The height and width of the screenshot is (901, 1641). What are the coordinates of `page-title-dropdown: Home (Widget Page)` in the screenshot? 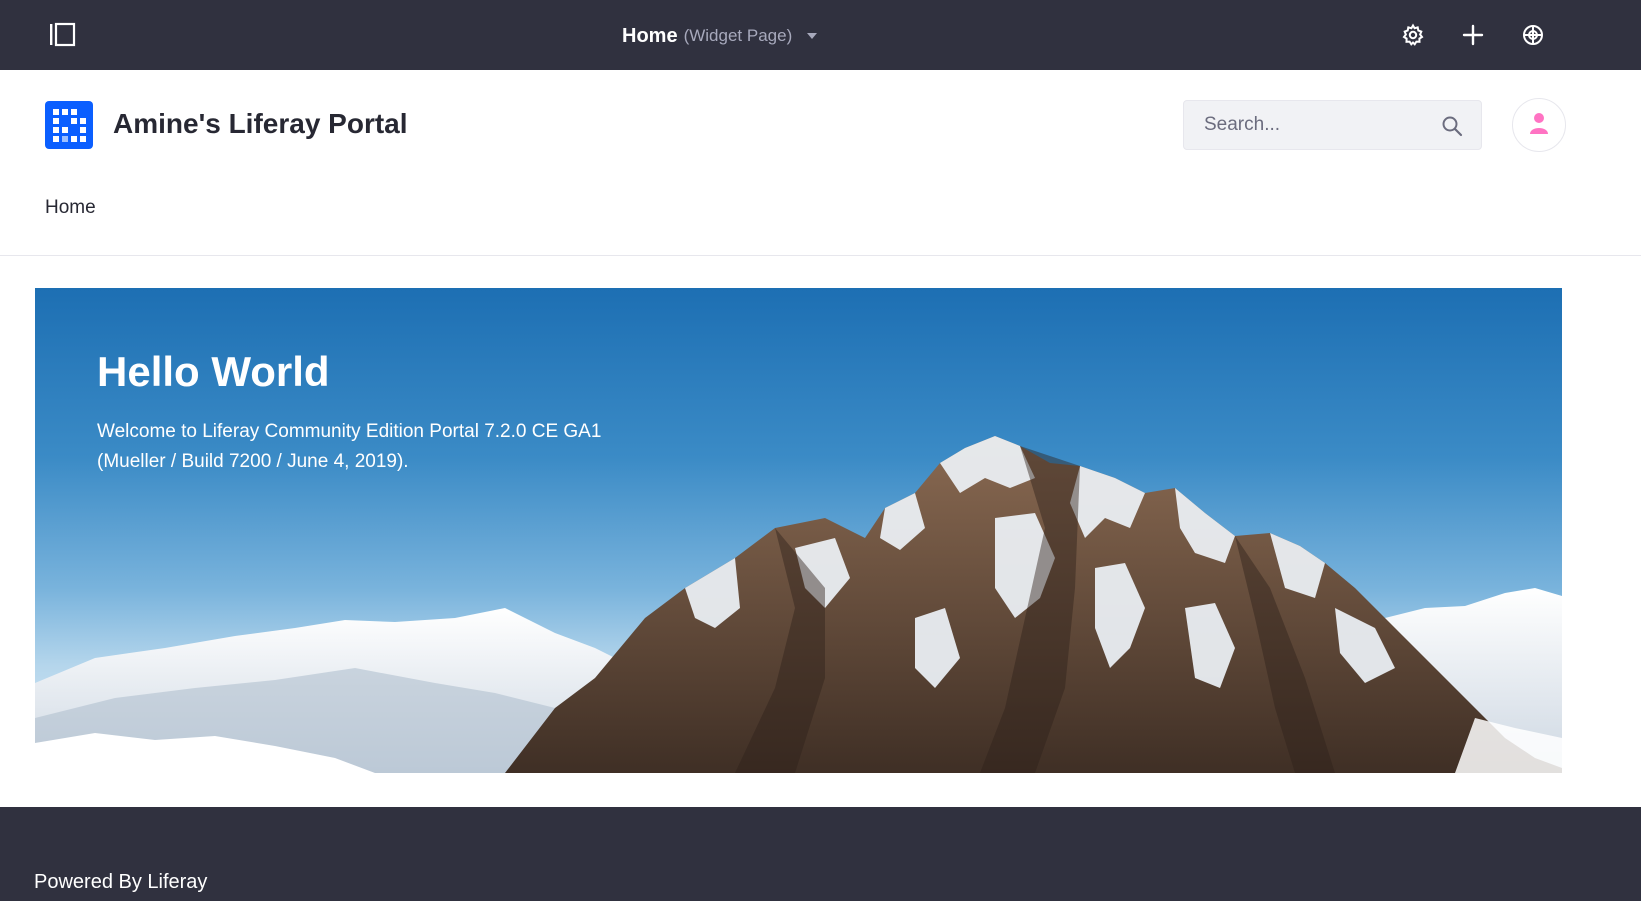 It's located at (721, 36).